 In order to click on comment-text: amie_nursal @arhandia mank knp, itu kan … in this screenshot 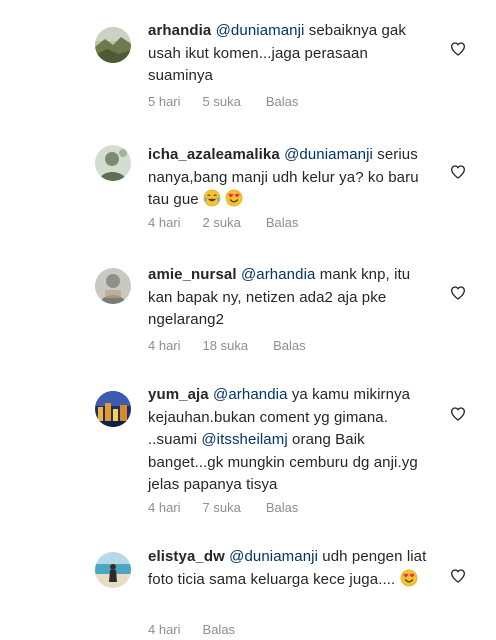, I will do `click(292, 298)`.